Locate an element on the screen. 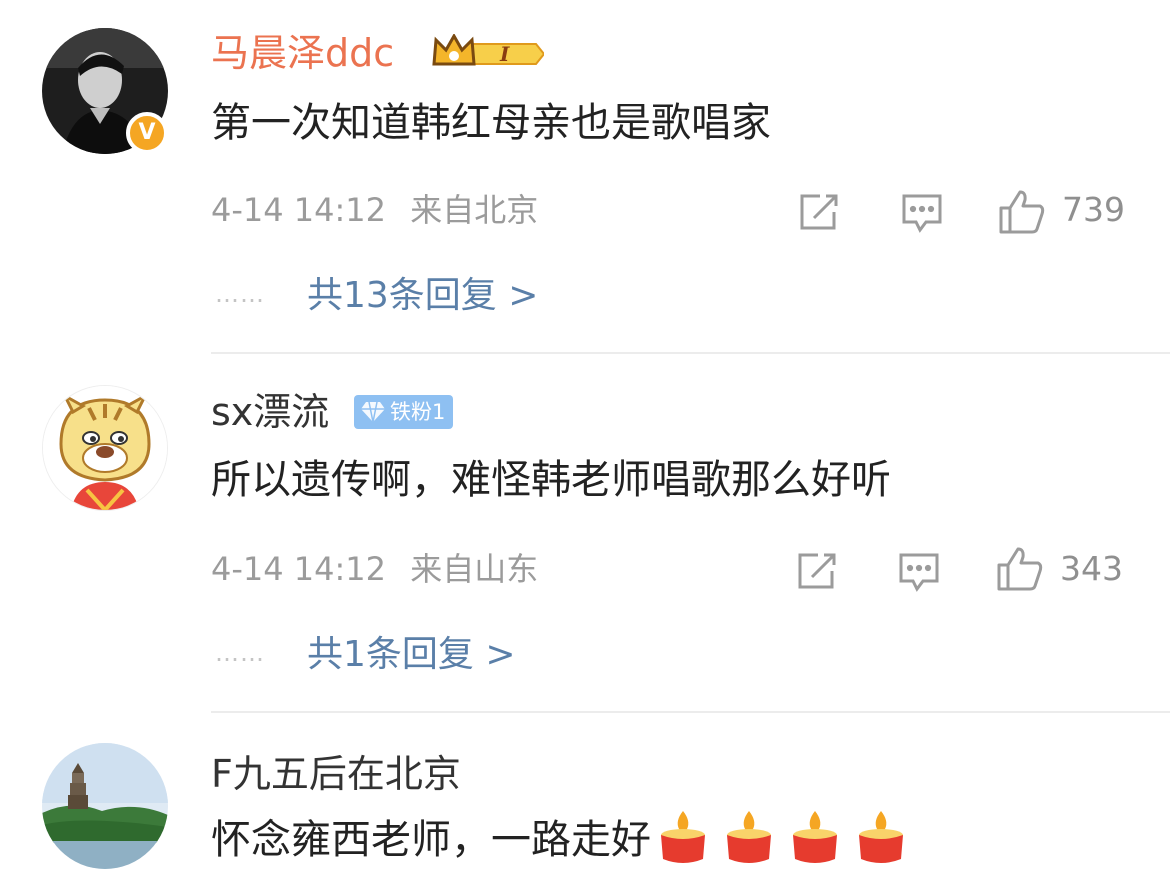  vip-level-badge: I is located at coordinates (488, 54).